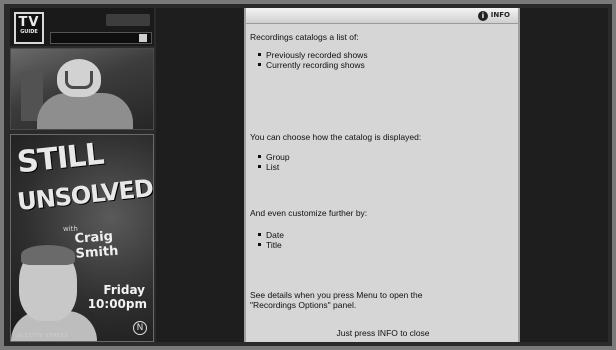 The image size is (616, 350). Describe the element at coordinates (274, 157) in the screenshot. I see `list-item: Group` at that location.